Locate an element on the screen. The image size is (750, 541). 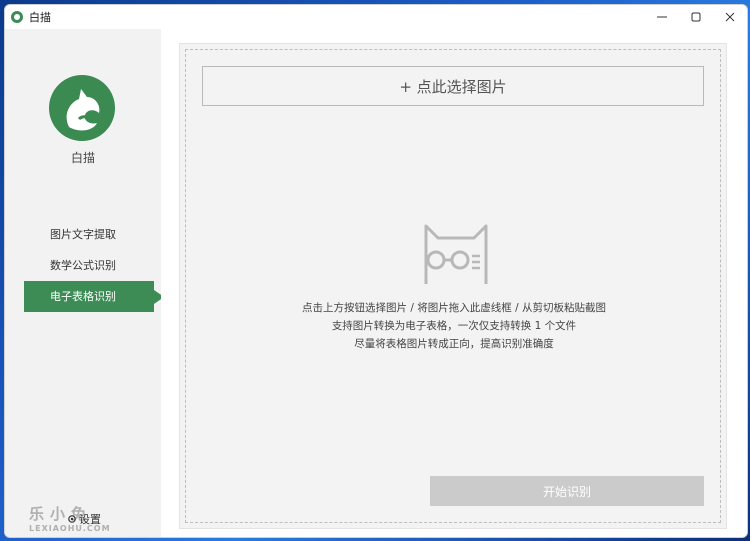
cat-with-glasses-icon is located at coordinates (456, 254).